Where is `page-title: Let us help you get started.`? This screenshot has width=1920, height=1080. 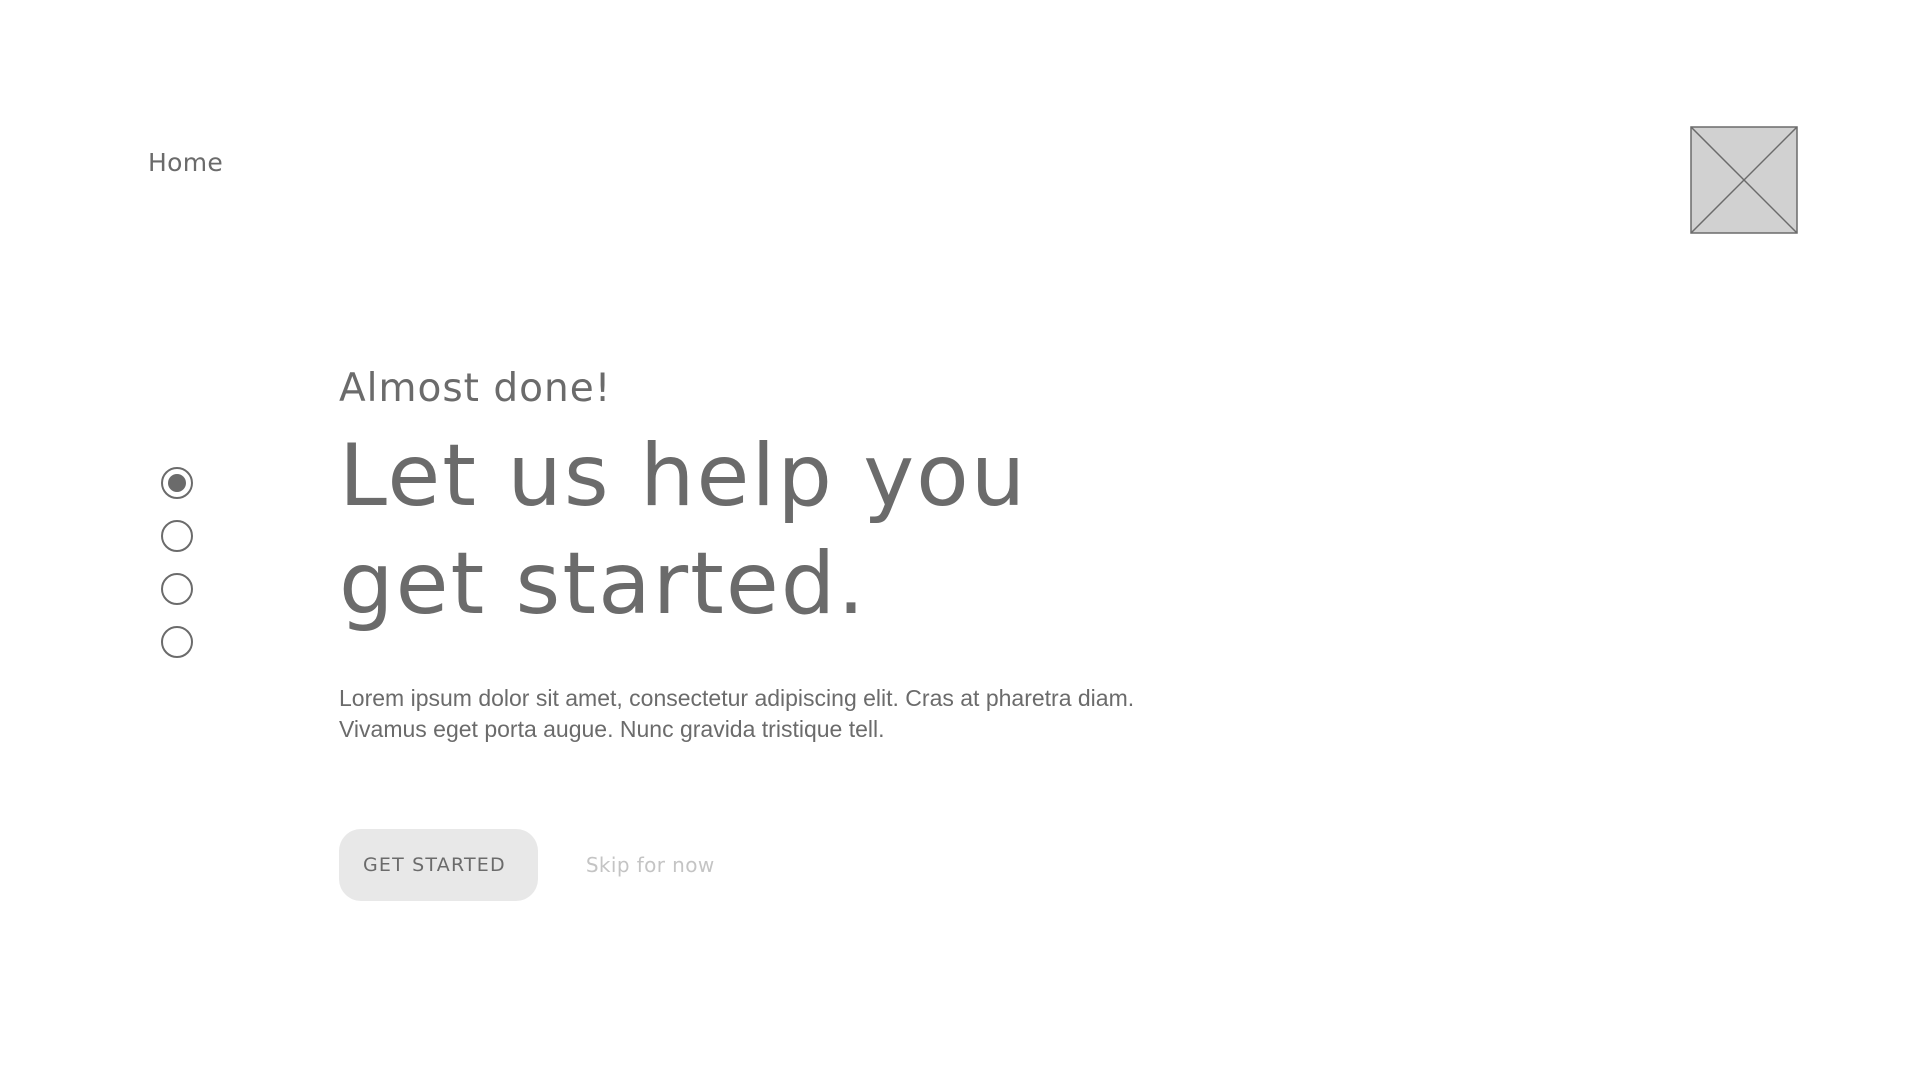
page-title: Let us help you get started. is located at coordinates (789, 530).